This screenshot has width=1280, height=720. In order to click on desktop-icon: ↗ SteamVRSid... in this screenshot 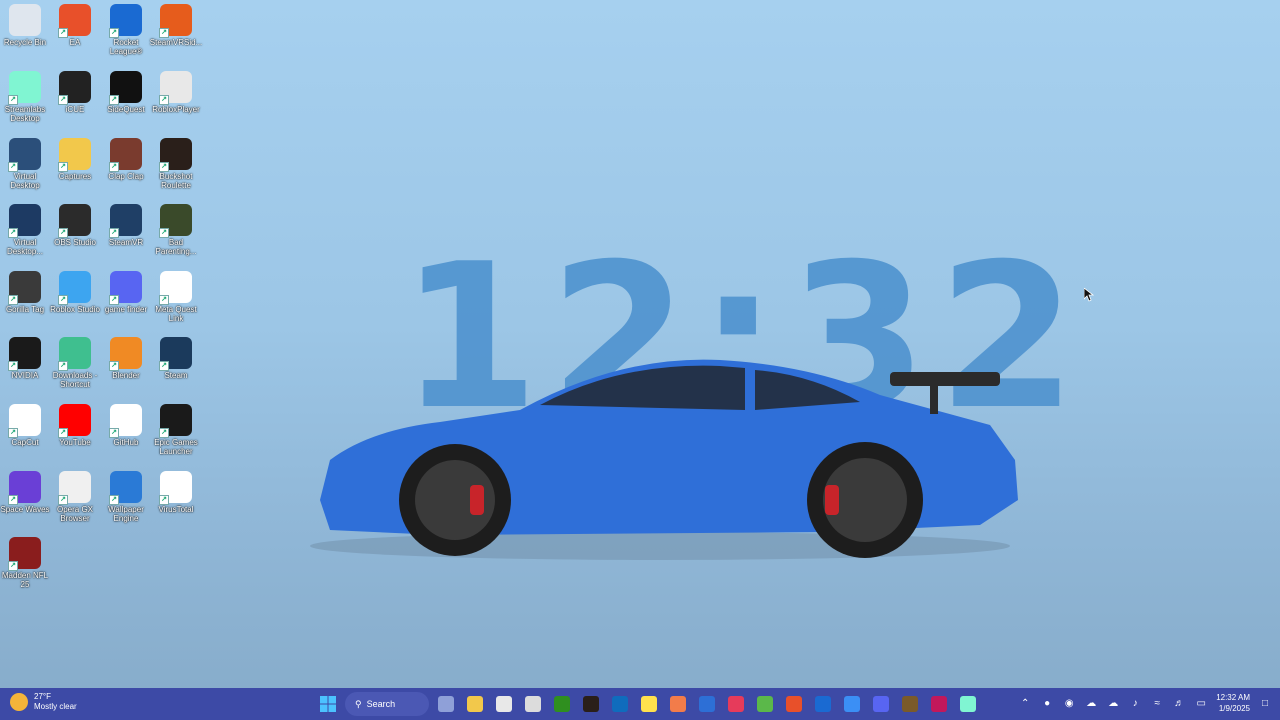, I will do `click(176, 37)`.